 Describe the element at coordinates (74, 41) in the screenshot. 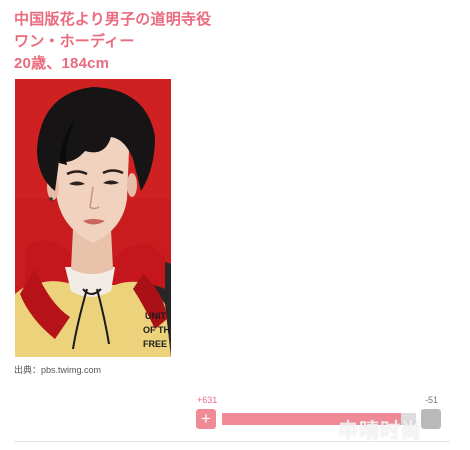

I see `title-line-2: ワン・ホーディー` at that location.